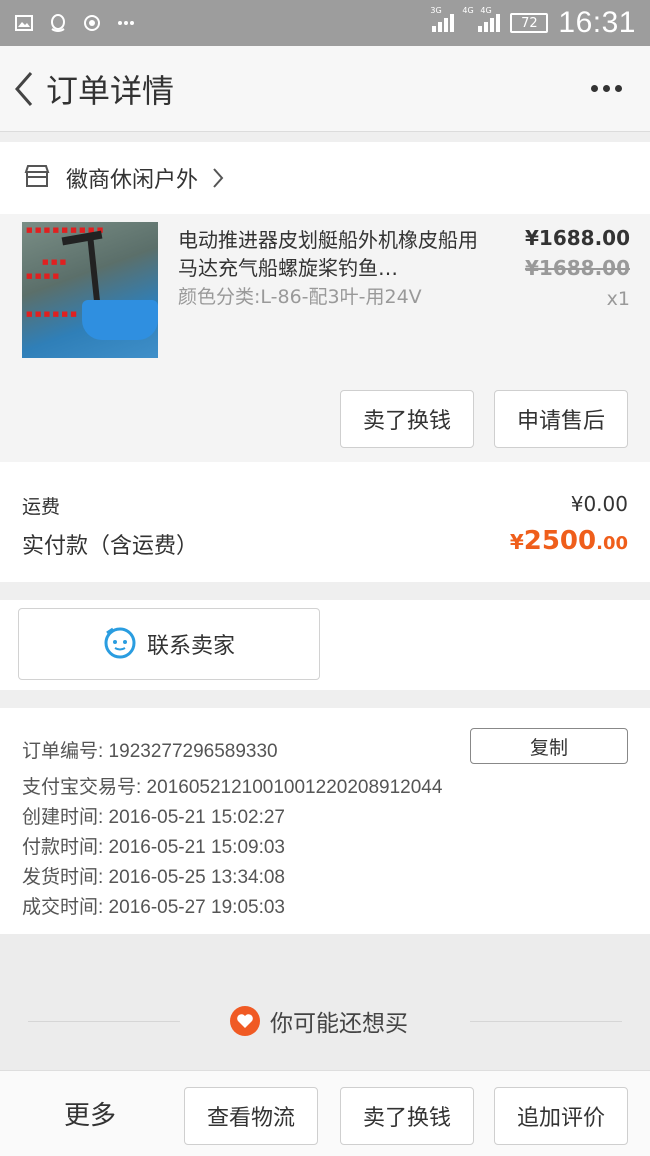 Image resolution: width=650 pixels, height=1156 pixels. I want to click on recommend-header: 你可能还想买, so click(319, 1021).